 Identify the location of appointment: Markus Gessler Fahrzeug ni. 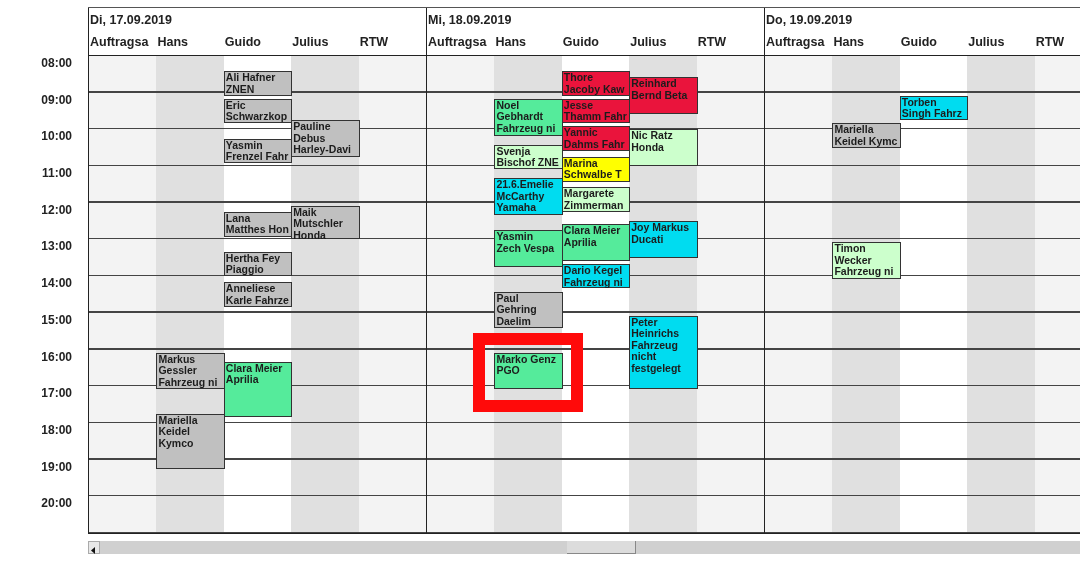
(190, 371).